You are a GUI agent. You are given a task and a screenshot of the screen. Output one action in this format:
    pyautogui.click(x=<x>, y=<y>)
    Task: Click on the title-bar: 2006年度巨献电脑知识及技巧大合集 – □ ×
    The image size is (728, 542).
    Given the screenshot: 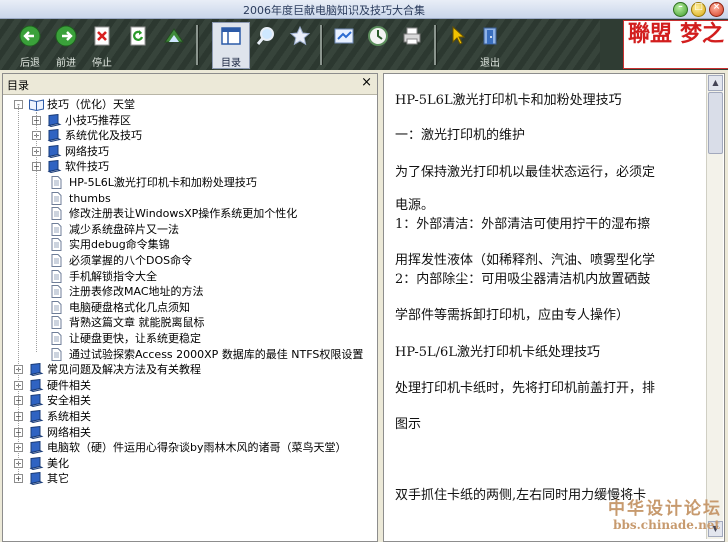 What is the action you would take?
    pyautogui.click(x=364, y=9)
    